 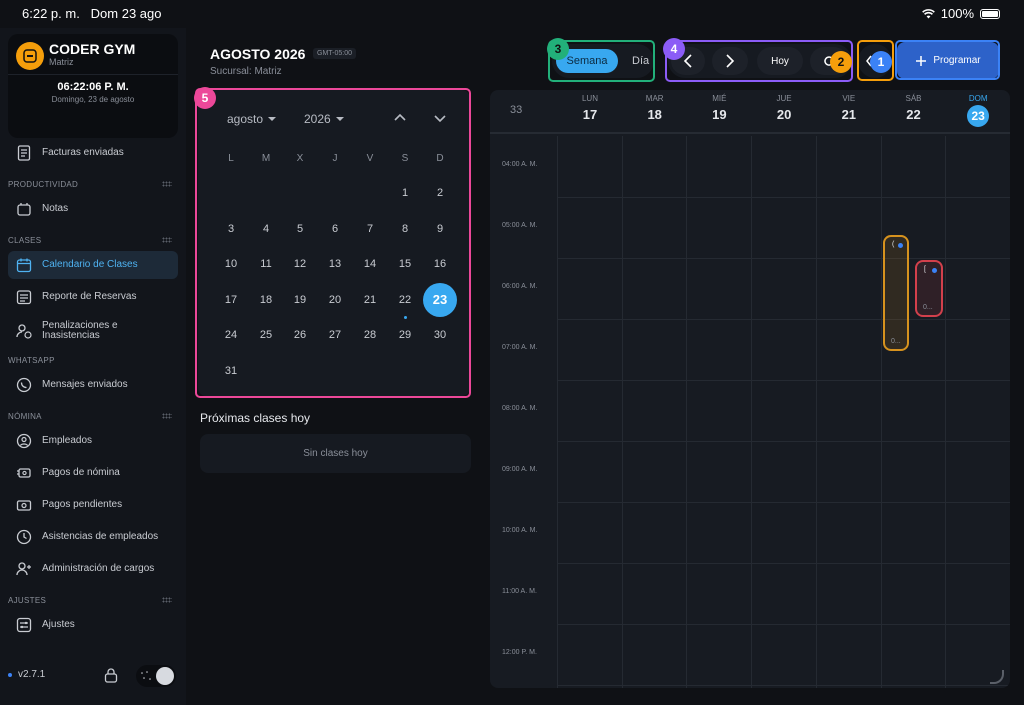 What do you see at coordinates (440, 335) in the screenshot?
I see `calendar-day: 30` at bounding box center [440, 335].